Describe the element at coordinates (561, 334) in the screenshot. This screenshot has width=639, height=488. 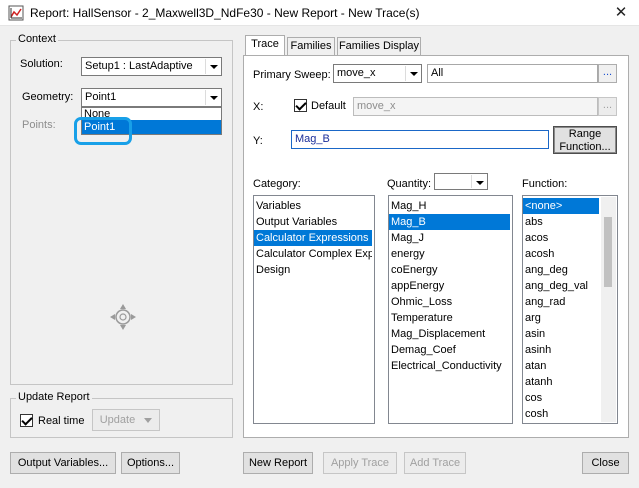
I see `list-item: asin` at that location.